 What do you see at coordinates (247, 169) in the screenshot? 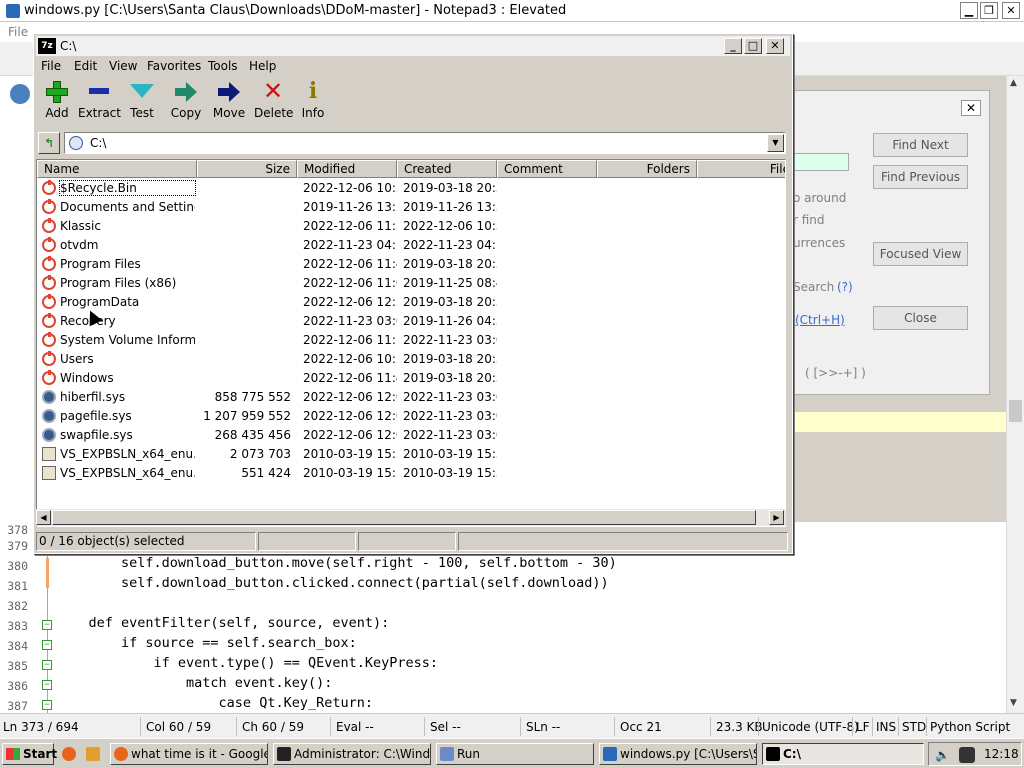
I see `column-header-size: Size` at bounding box center [247, 169].